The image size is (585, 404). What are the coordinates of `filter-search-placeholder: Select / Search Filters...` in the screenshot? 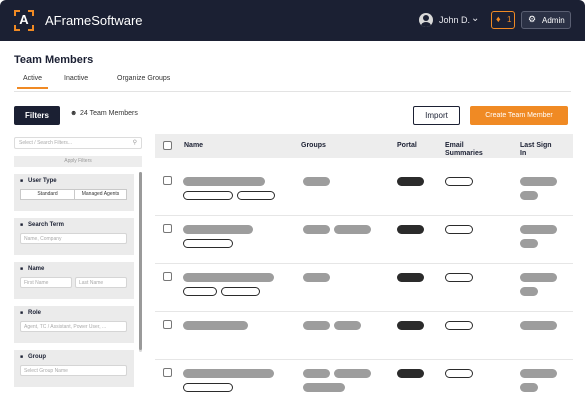 It's located at (46, 143).